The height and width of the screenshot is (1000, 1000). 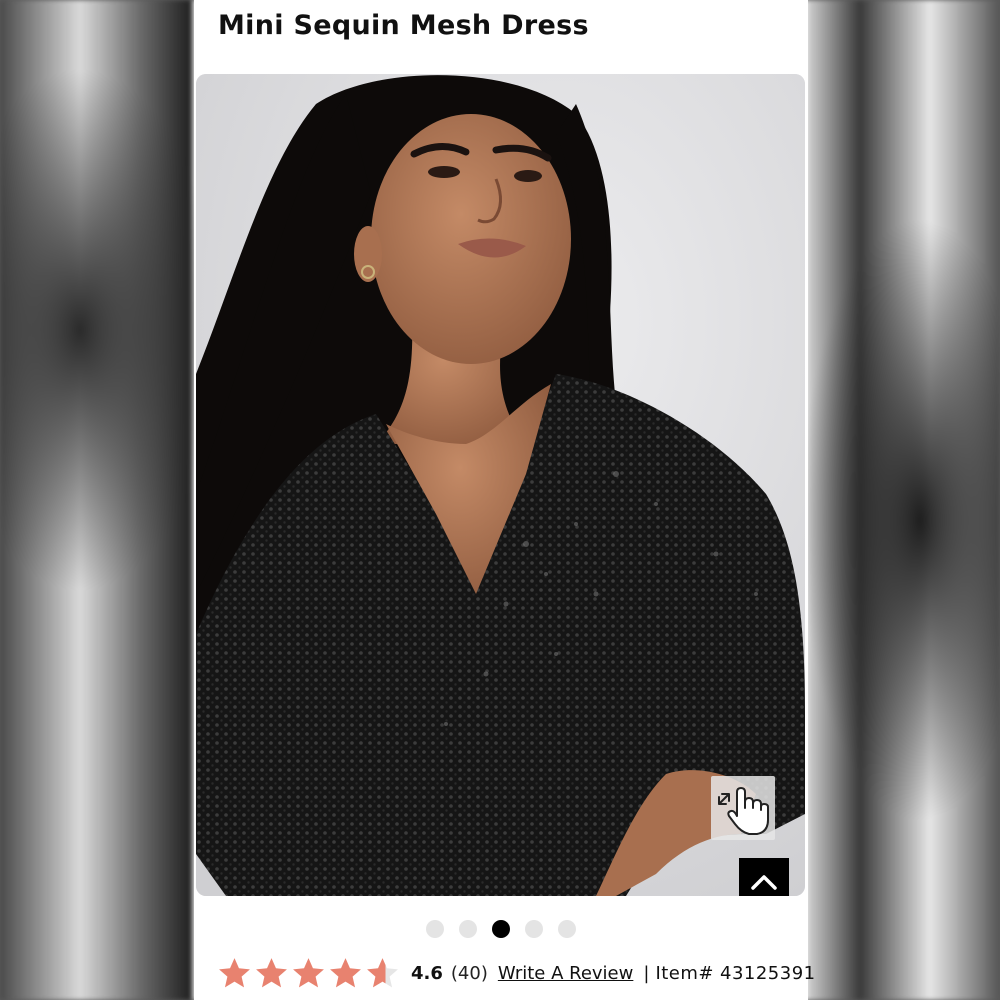 I want to click on item-number: 43125391, so click(x=768, y=973).